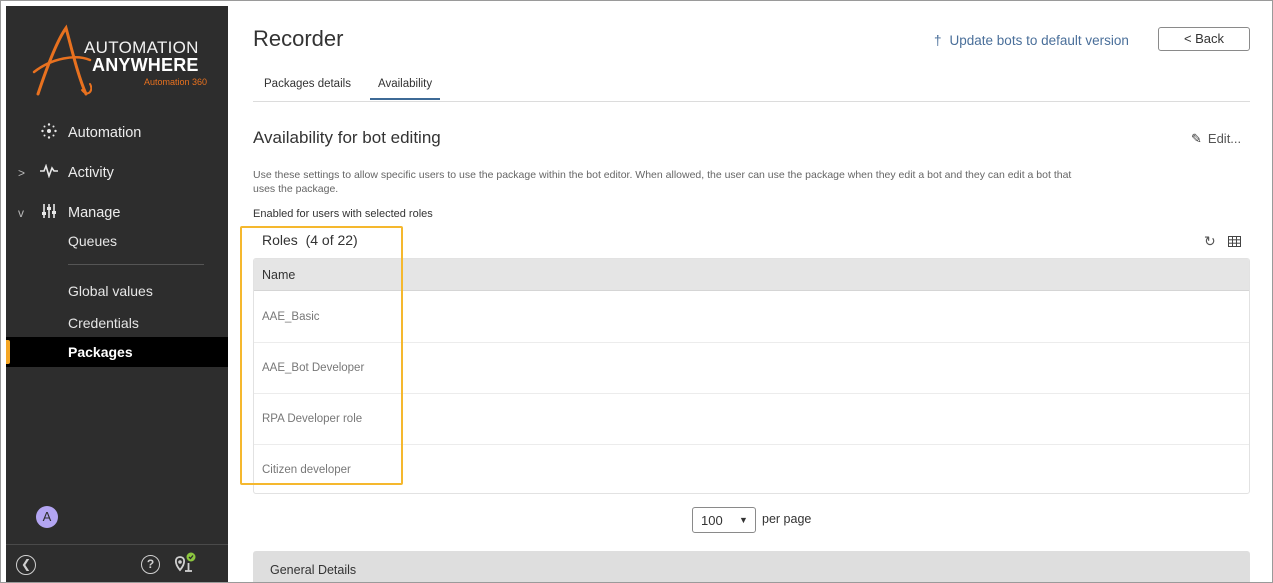 The height and width of the screenshot is (583, 1273). What do you see at coordinates (938, 40) in the screenshot?
I see `pin-icon: †` at bounding box center [938, 40].